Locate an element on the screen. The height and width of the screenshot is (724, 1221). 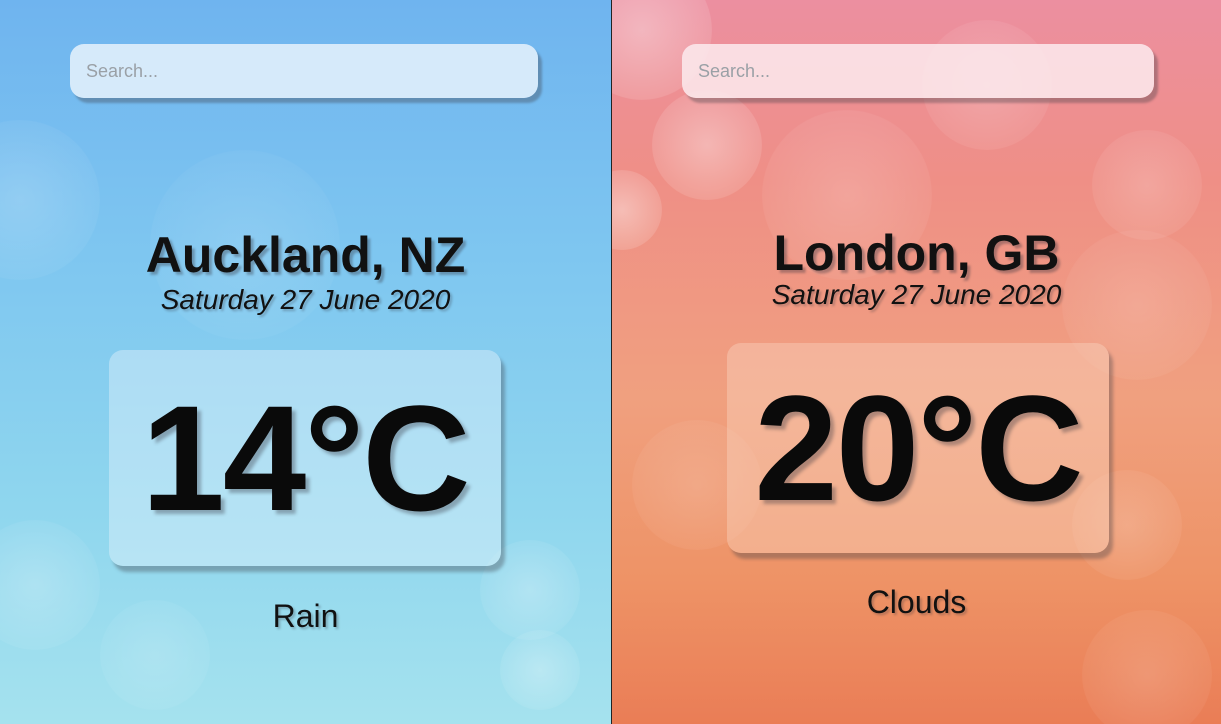
temperature-card: 20°C is located at coordinates (918, 448).